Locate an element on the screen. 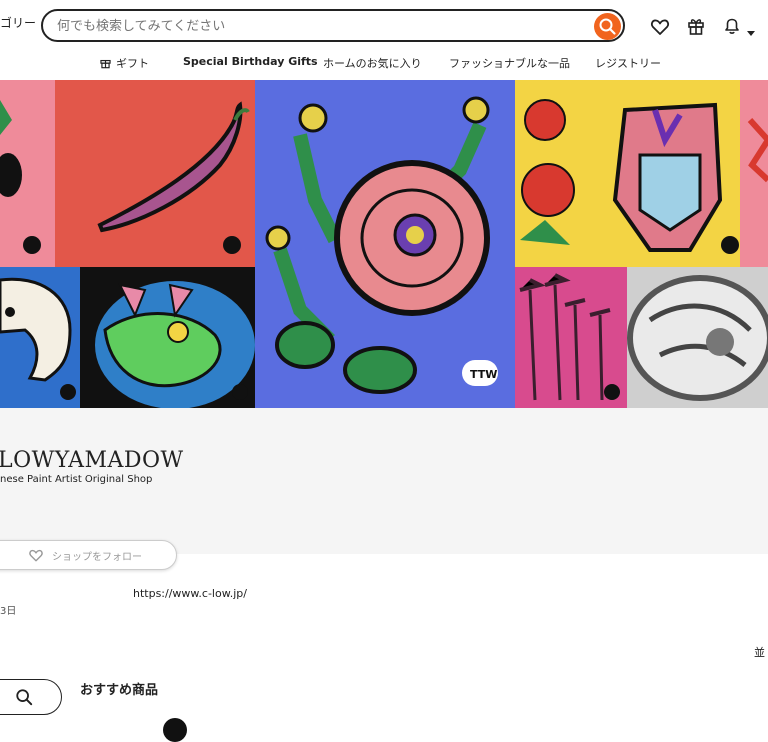  gift-button is located at coordinates (696, 28).